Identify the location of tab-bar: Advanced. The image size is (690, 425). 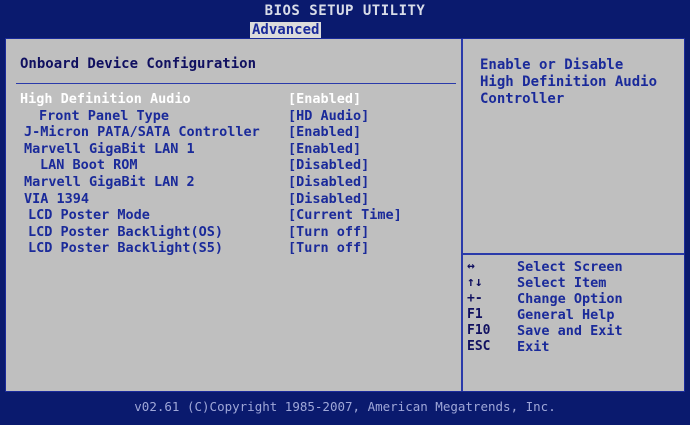
(345, 29).